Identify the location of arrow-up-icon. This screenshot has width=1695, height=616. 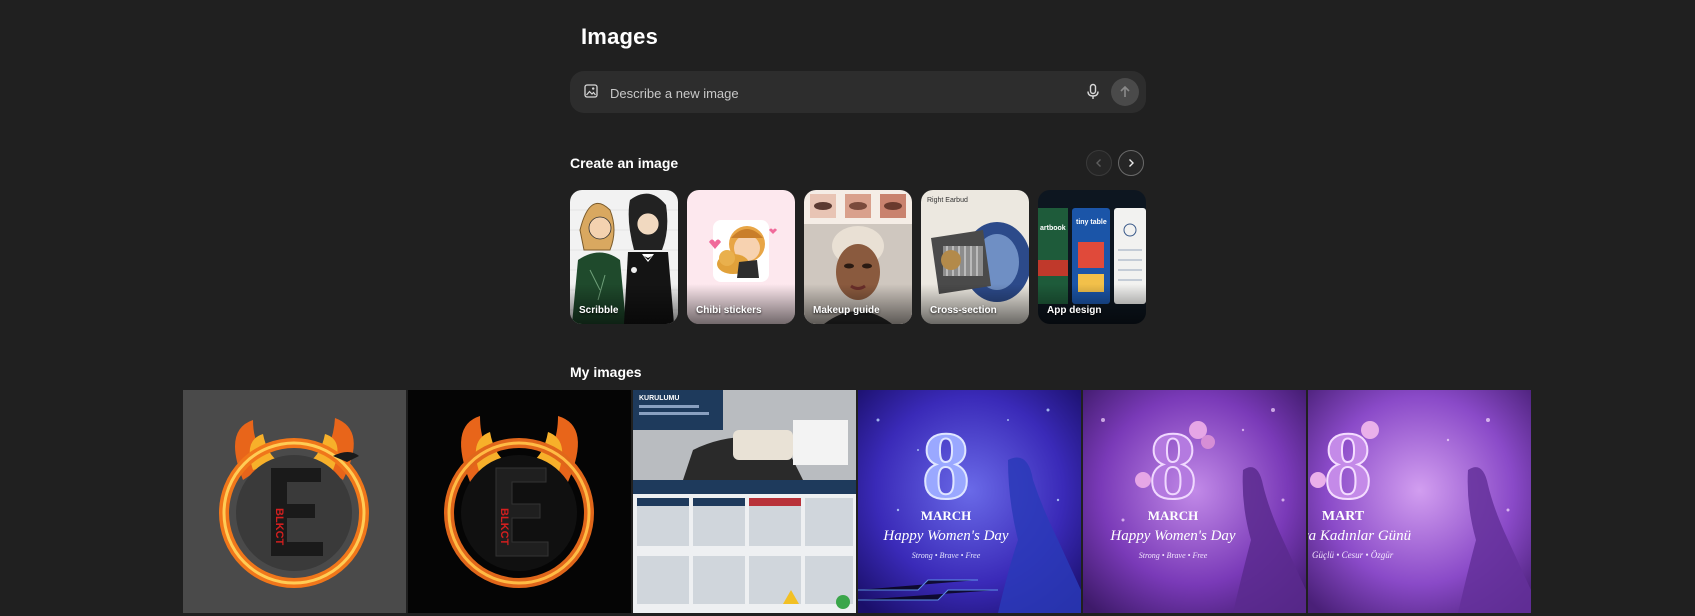
(1125, 91).